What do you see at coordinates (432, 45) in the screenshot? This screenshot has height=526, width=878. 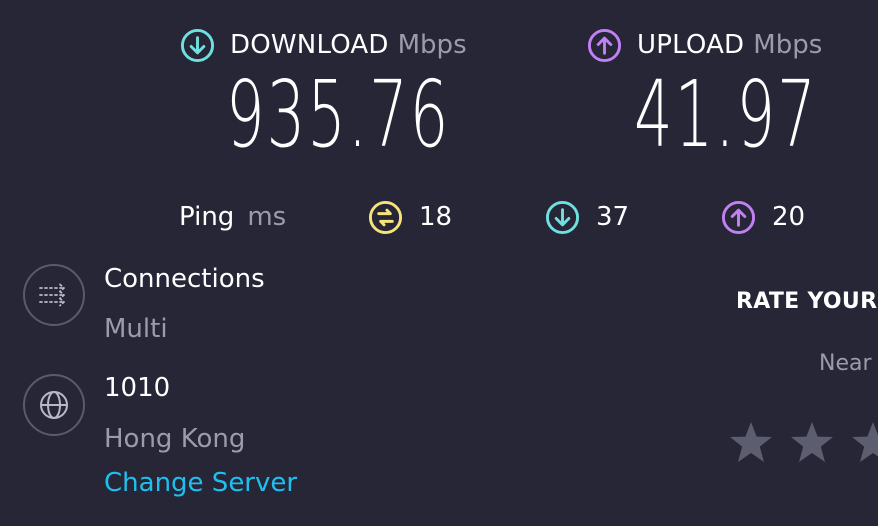 I see `download-unit: Mbps` at bounding box center [432, 45].